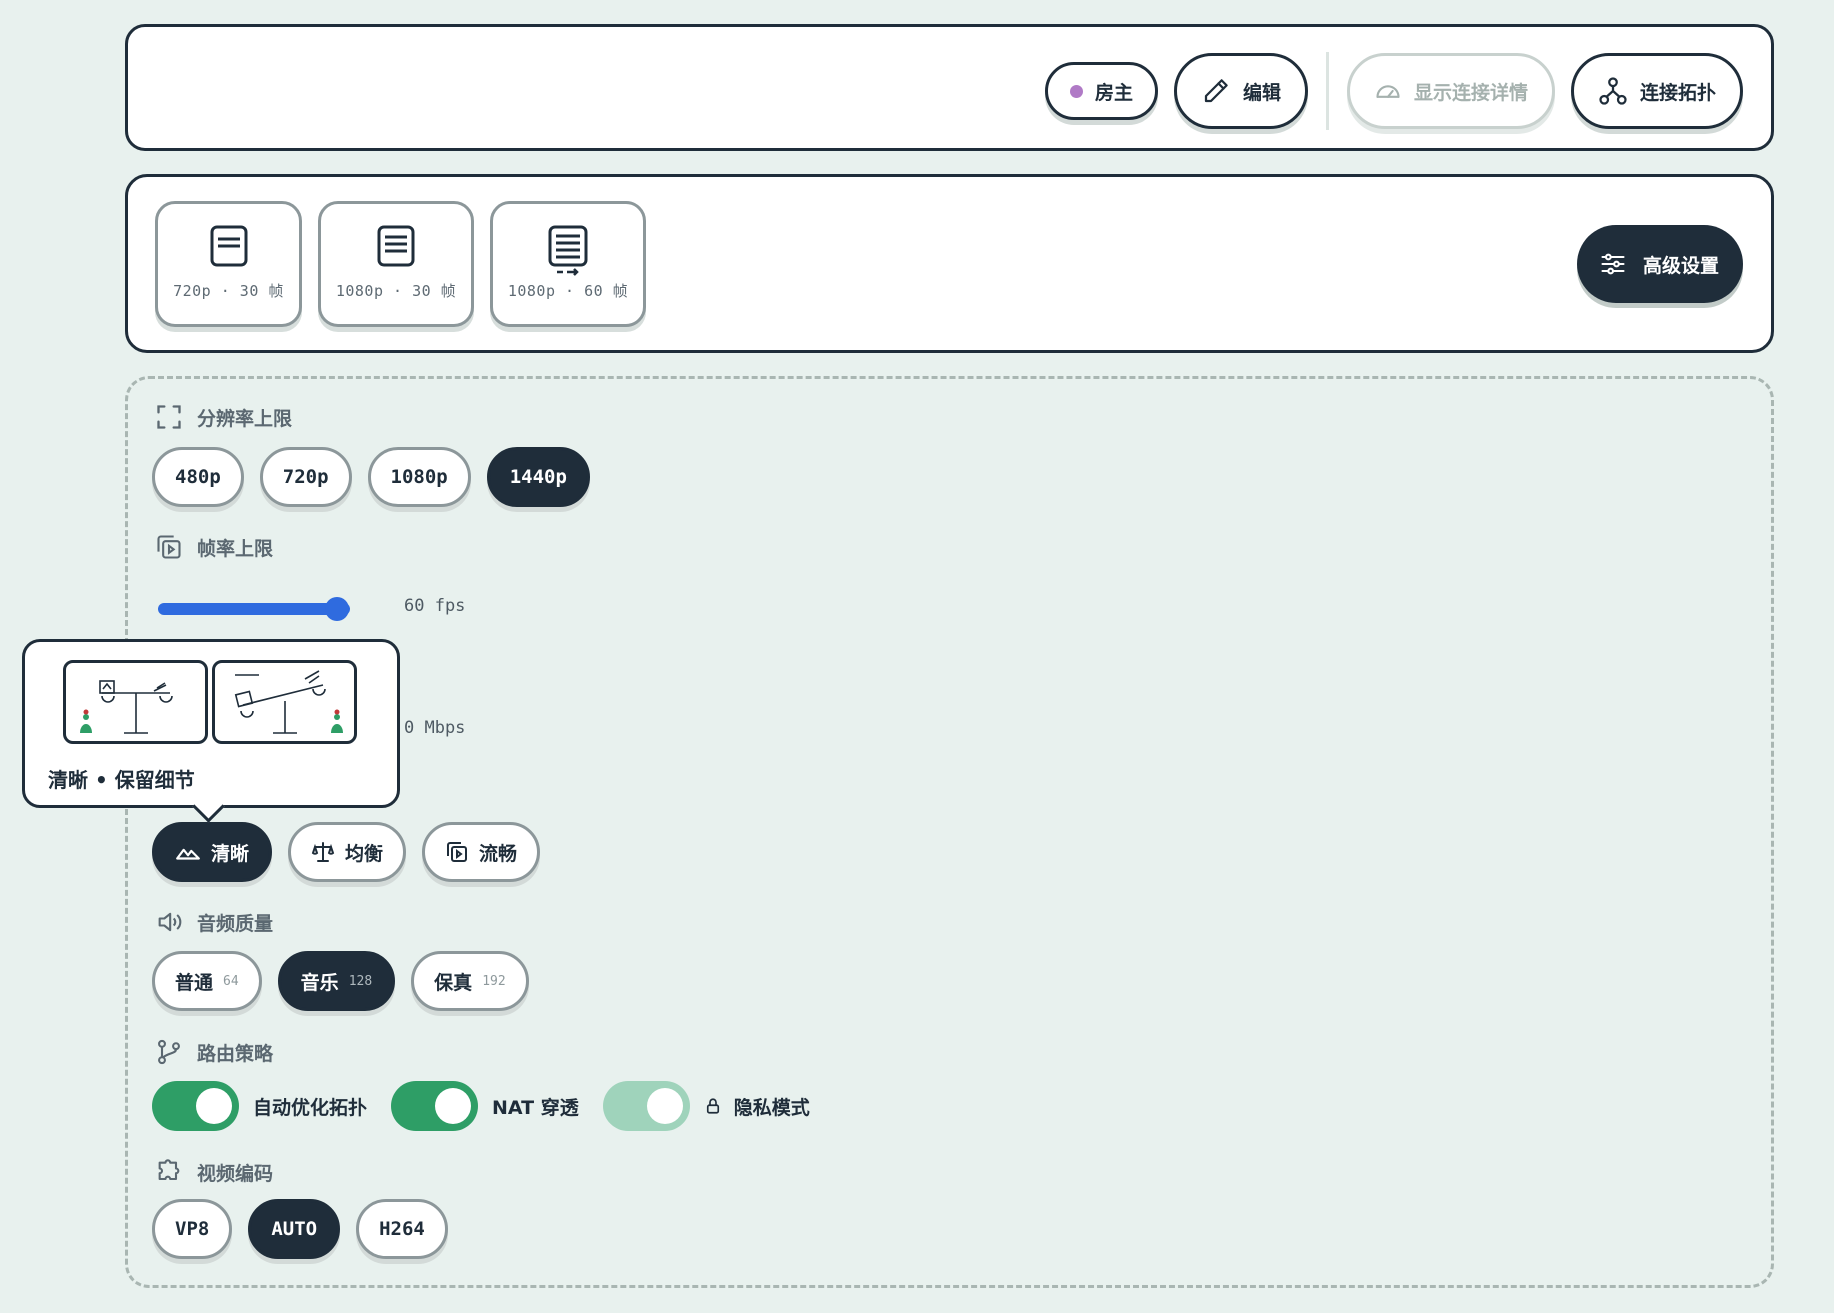 Image resolution: width=1834 pixels, height=1313 pixels. Describe the element at coordinates (712, 1106) in the screenshot. I see `lock-icon` at that location.